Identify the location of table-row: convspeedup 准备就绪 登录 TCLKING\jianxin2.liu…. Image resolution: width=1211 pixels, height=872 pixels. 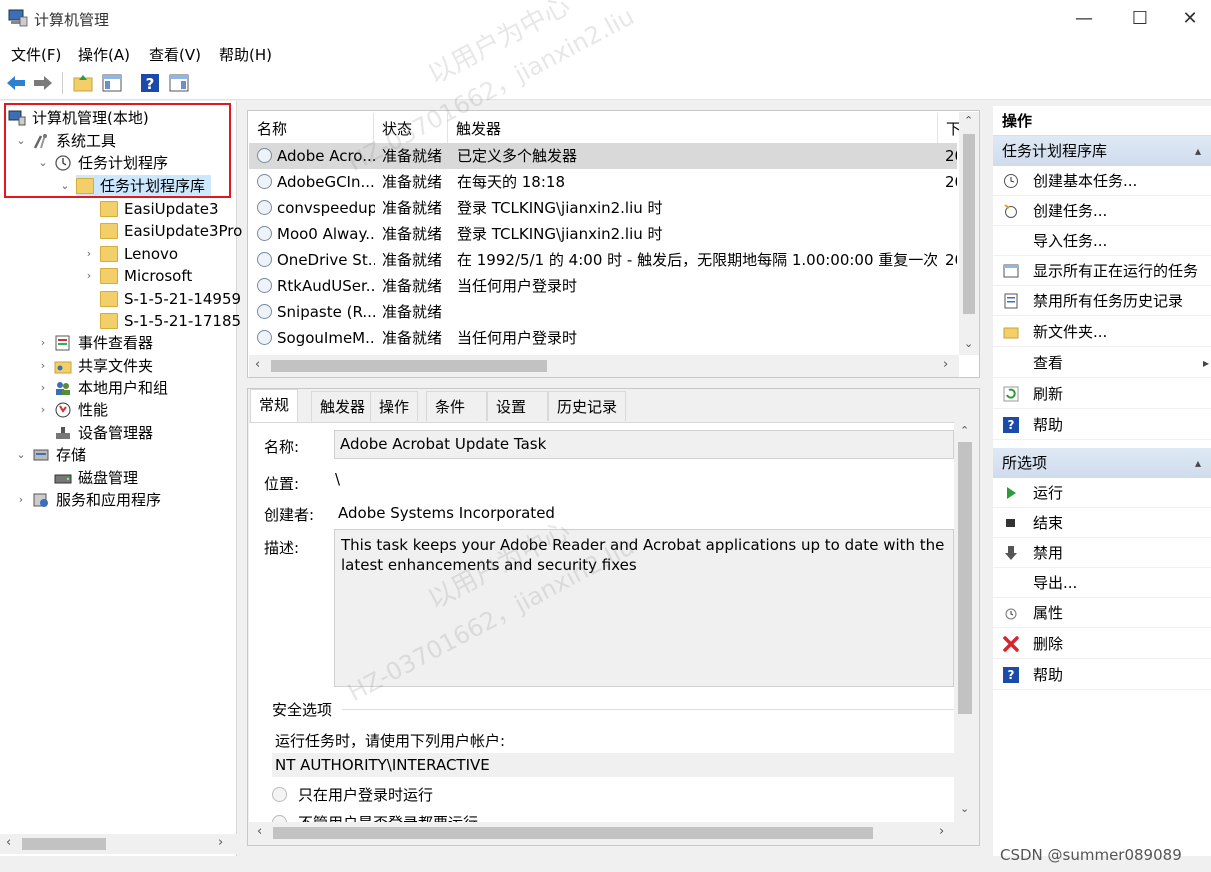
(603, 208).